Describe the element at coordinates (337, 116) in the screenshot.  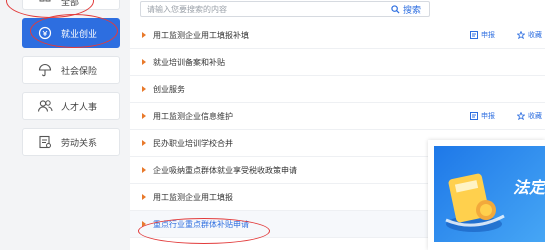
I see `list-item: 用工监测企业信息维护 申报 收藏` at that location.